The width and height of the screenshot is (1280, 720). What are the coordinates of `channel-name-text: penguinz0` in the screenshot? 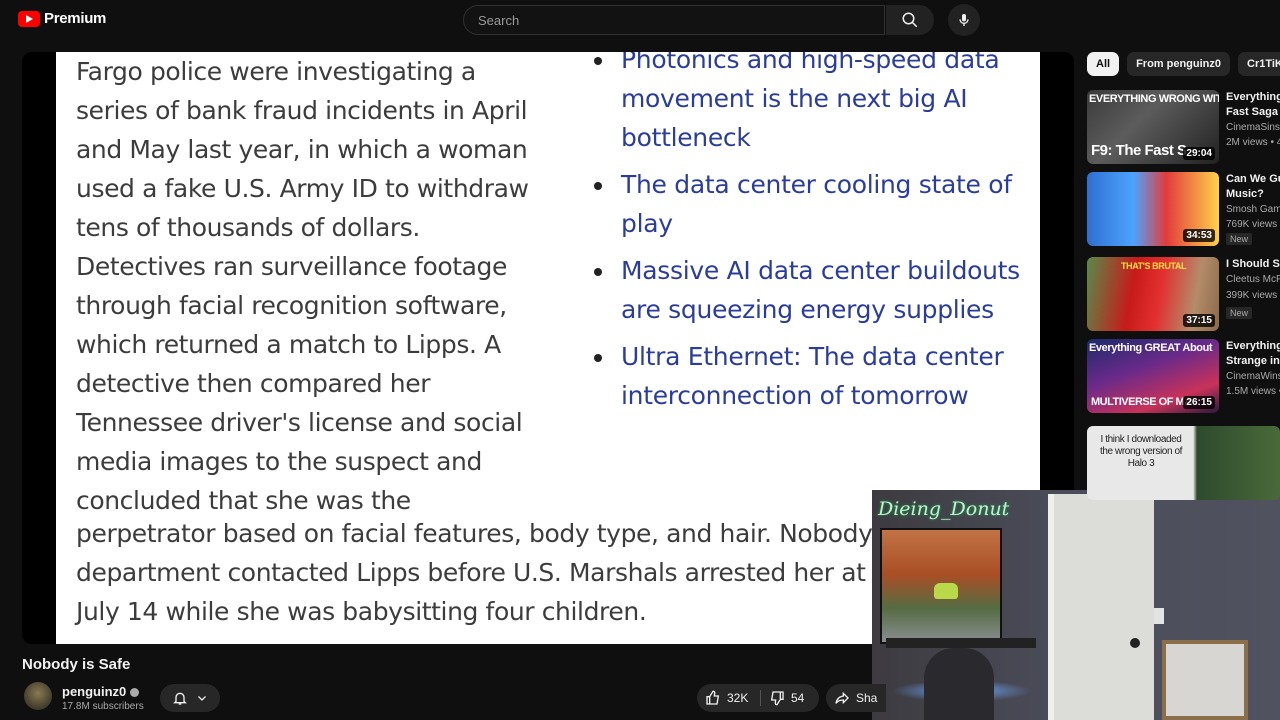 It's located at (94, 691).